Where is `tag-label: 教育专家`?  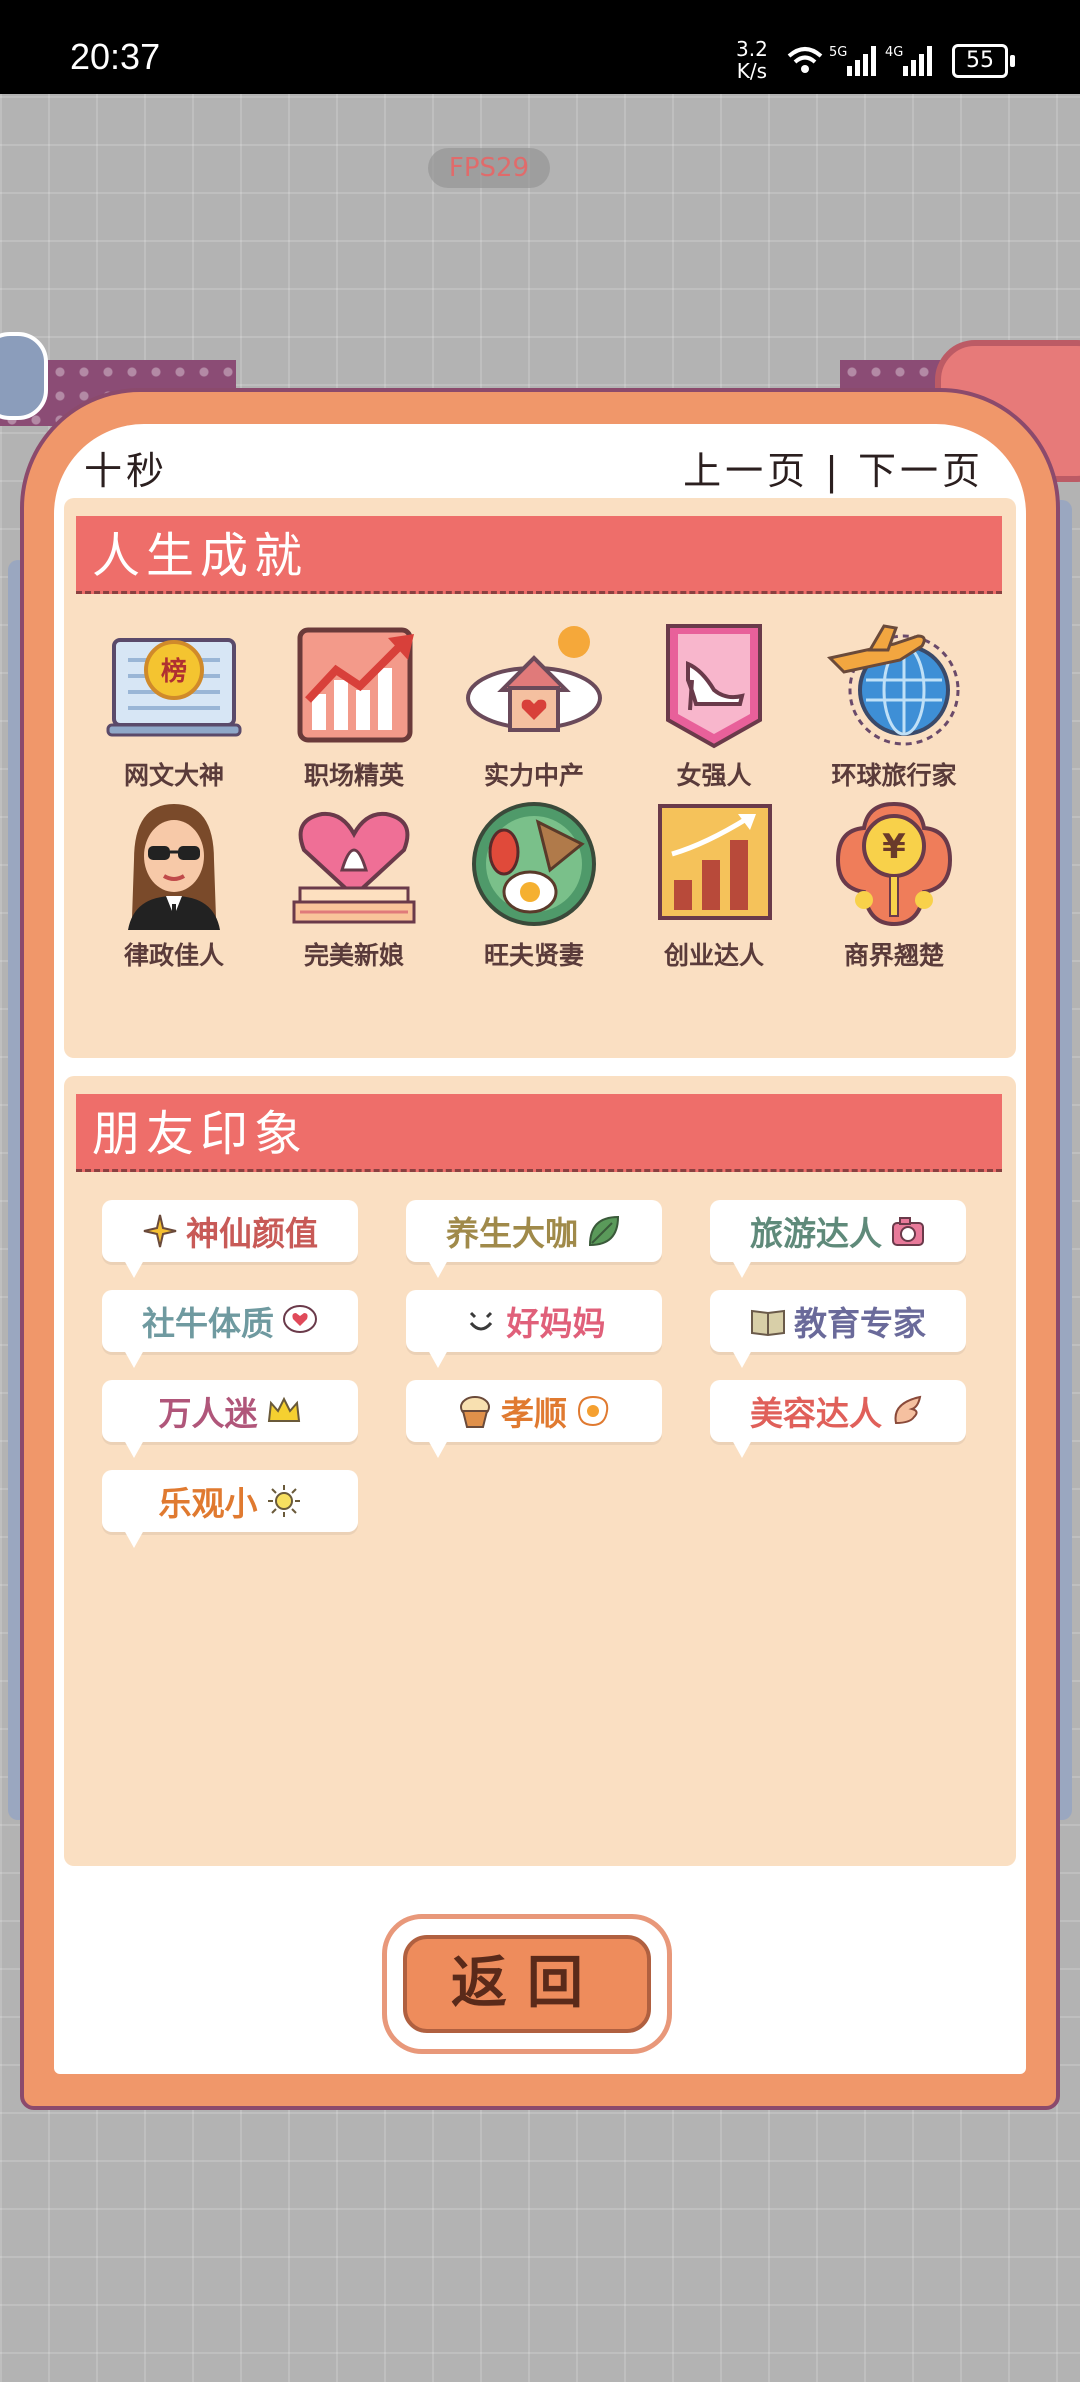 tag-label: 教育专家 is located at coordinates (860, 1323).